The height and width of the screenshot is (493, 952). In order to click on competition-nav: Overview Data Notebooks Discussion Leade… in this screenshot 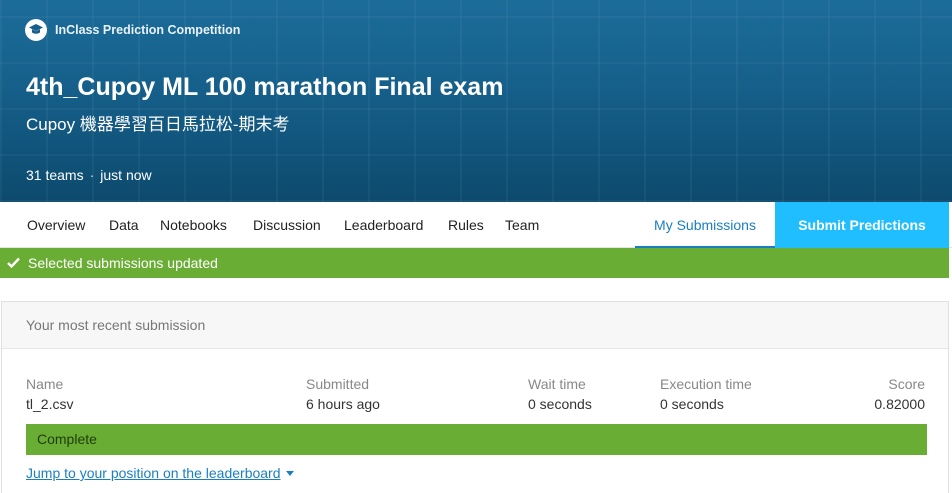, I will do `click(476, 225)`.